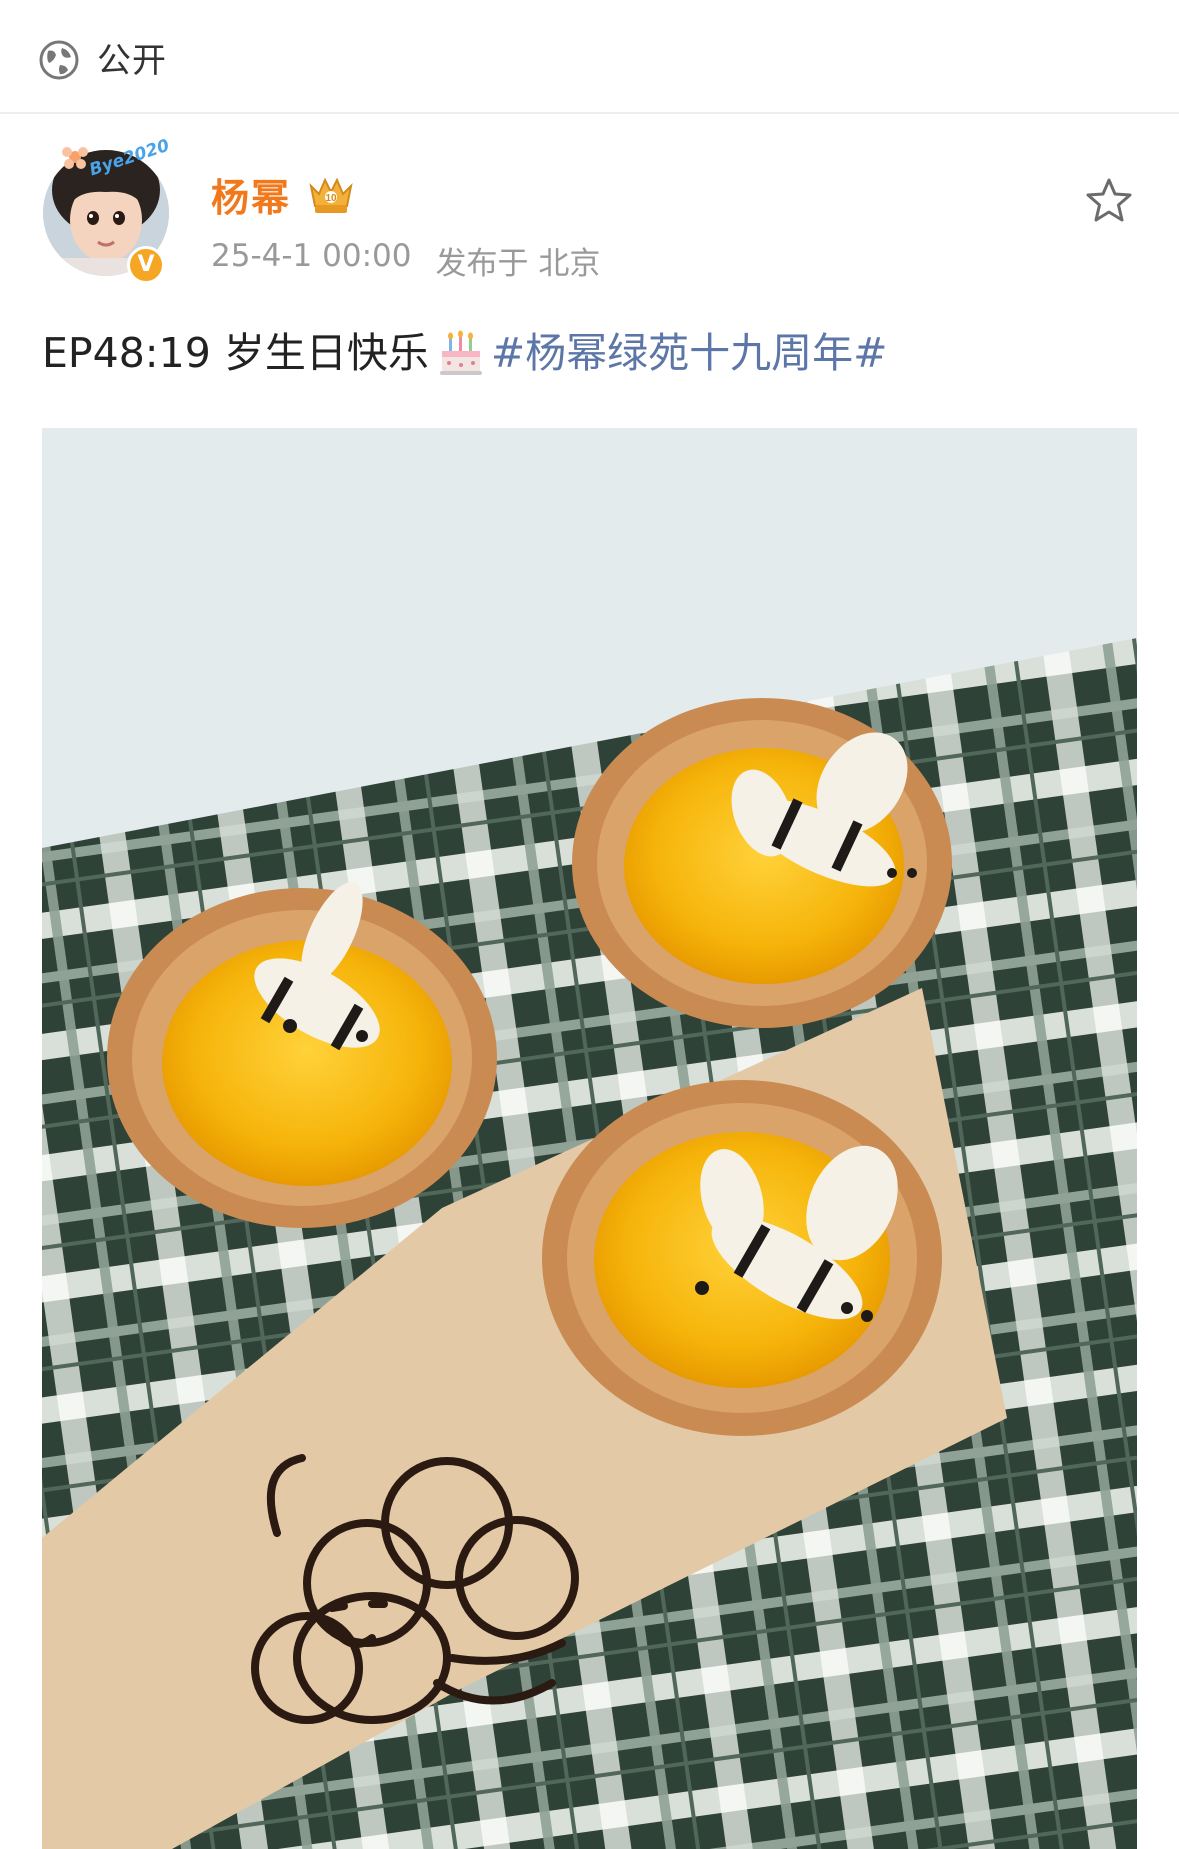 This screenshot has height=1849, width=1179. I want to click on post-meta: 25-4-1 00:00 发布于 北京, so click(405, 260).